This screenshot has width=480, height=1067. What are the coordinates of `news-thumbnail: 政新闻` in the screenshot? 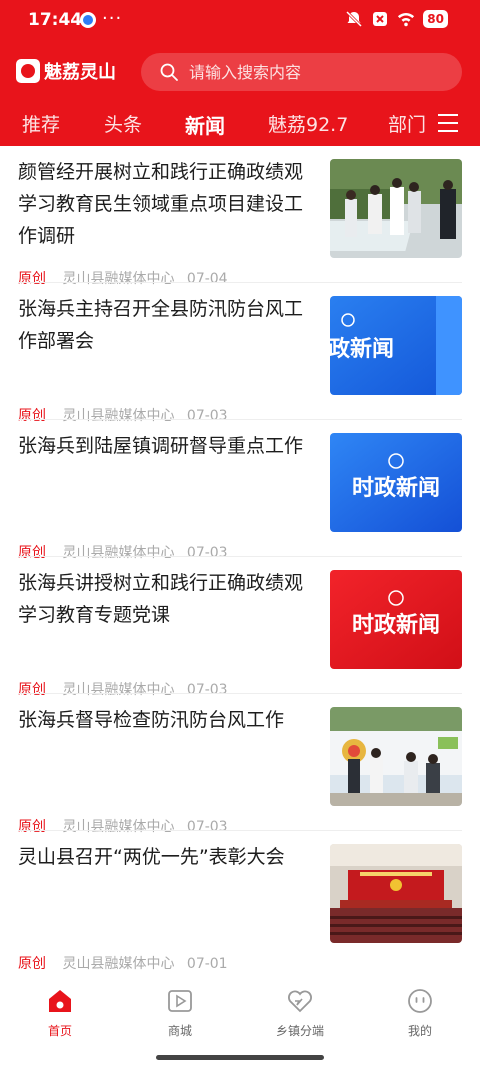 It's located at (396, 345).